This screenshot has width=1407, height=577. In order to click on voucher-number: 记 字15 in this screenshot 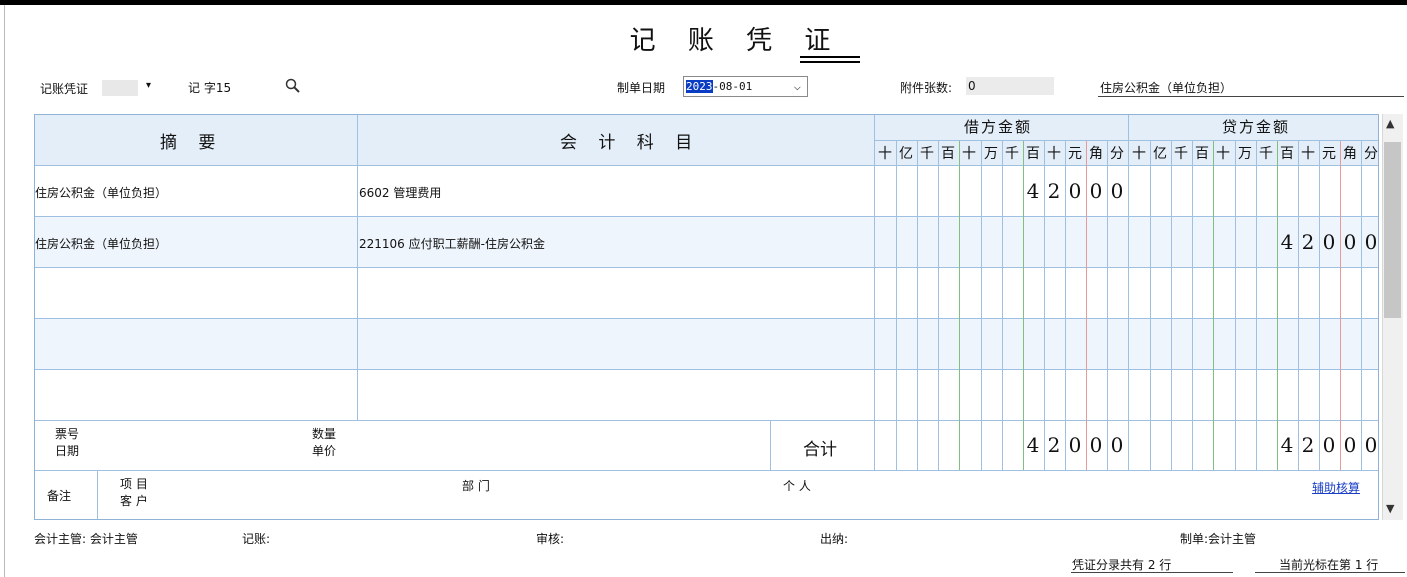, I will do `click(210, 88)`.